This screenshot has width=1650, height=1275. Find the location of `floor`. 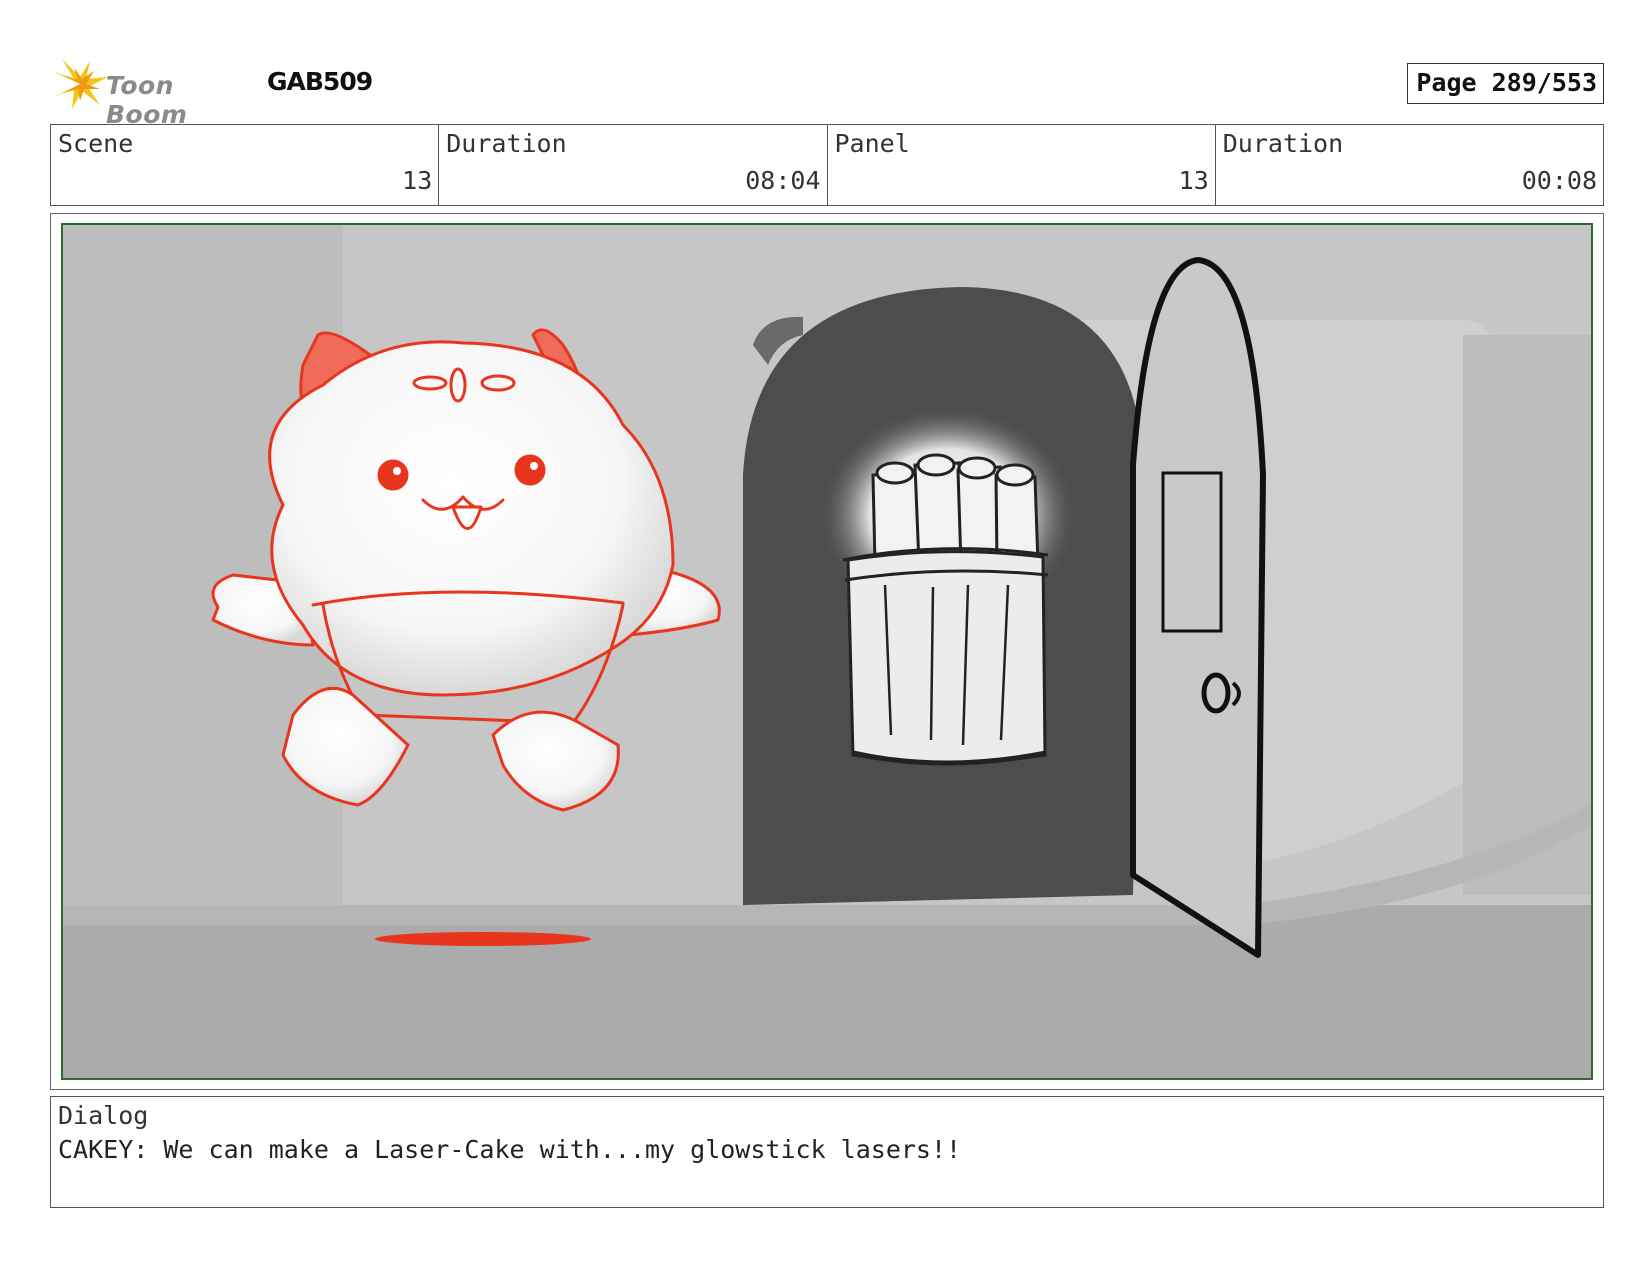

floor is located at coordinates (827, 991).